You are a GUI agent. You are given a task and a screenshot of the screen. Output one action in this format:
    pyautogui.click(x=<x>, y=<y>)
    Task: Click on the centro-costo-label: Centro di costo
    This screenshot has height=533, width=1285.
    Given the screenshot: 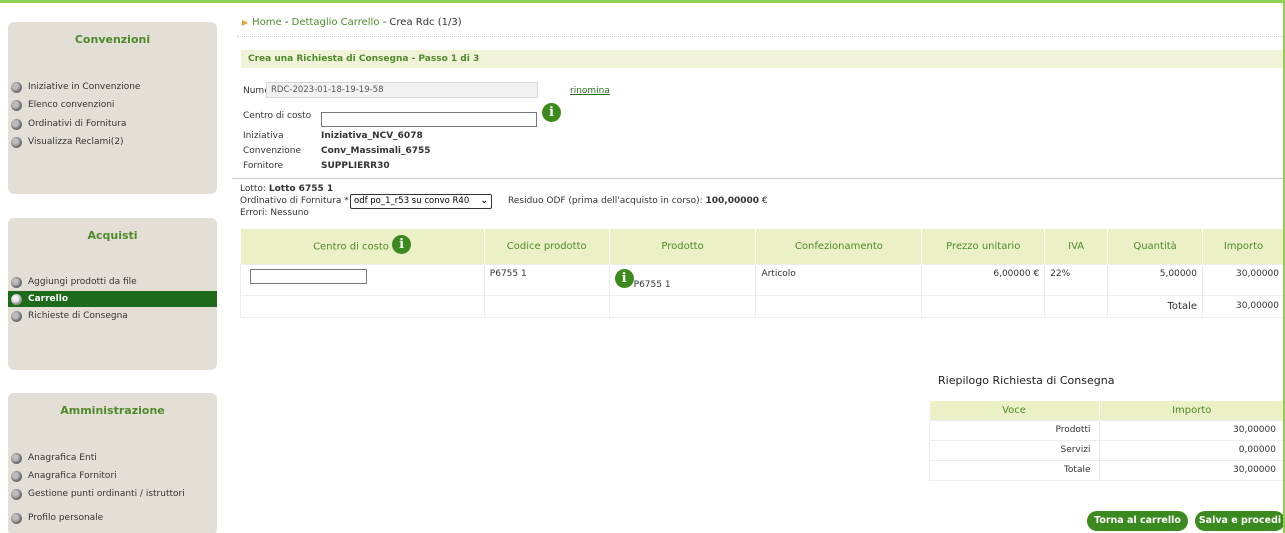 What is the action you would take?
    pyautogui.click(x=277, y=116)
    